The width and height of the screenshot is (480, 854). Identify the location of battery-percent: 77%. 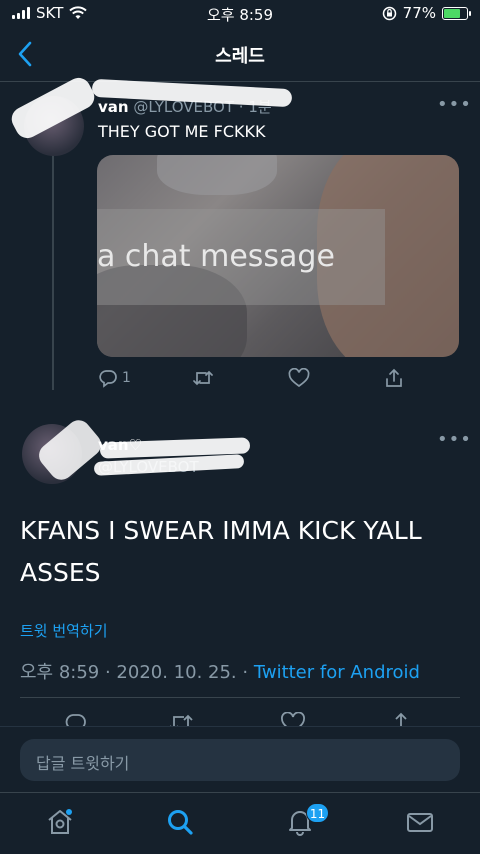
(419, 13).